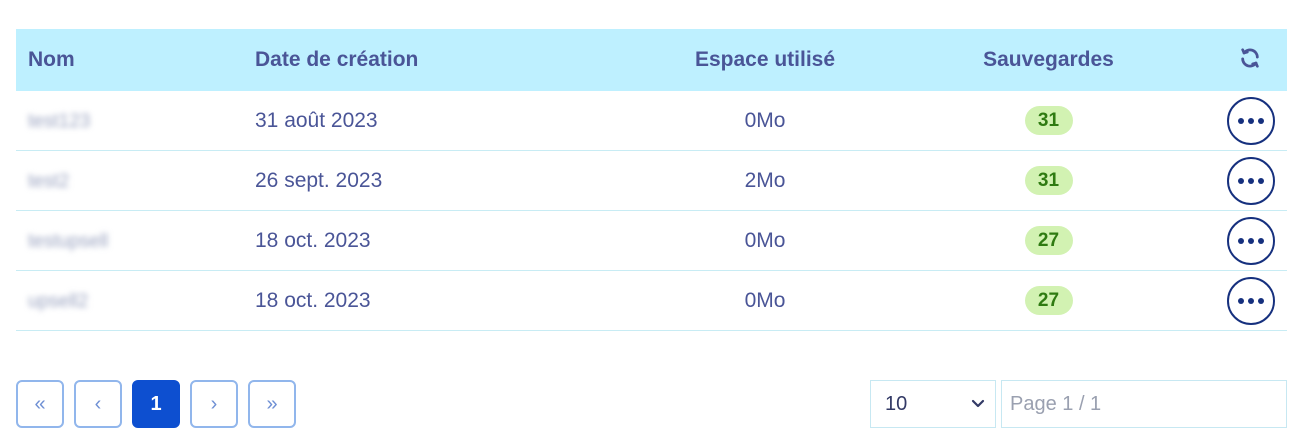  Describe the element at coordinates (98, 404) in the screenshot. I see `prev-page-button: ‹` at that location.